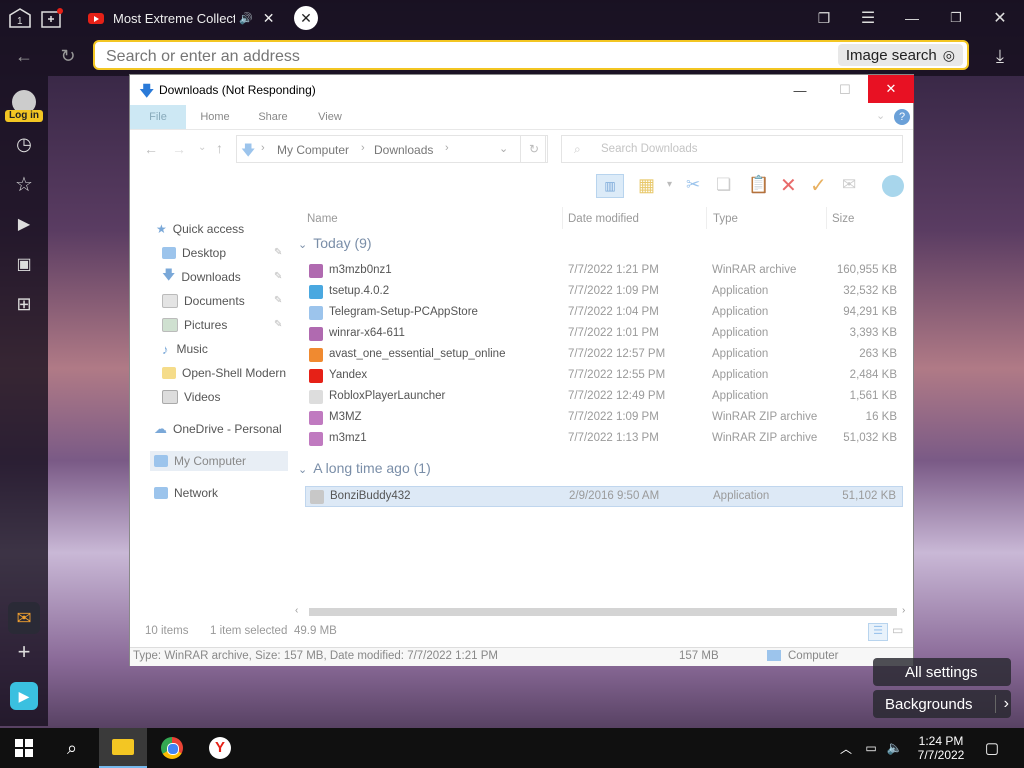 Image resolution: width=1024 pixels, height=768 pixels. What do you see at coordinates (843, 219) in the screenshot?
I see `column-size: Size` at bounding box center [843, 219].